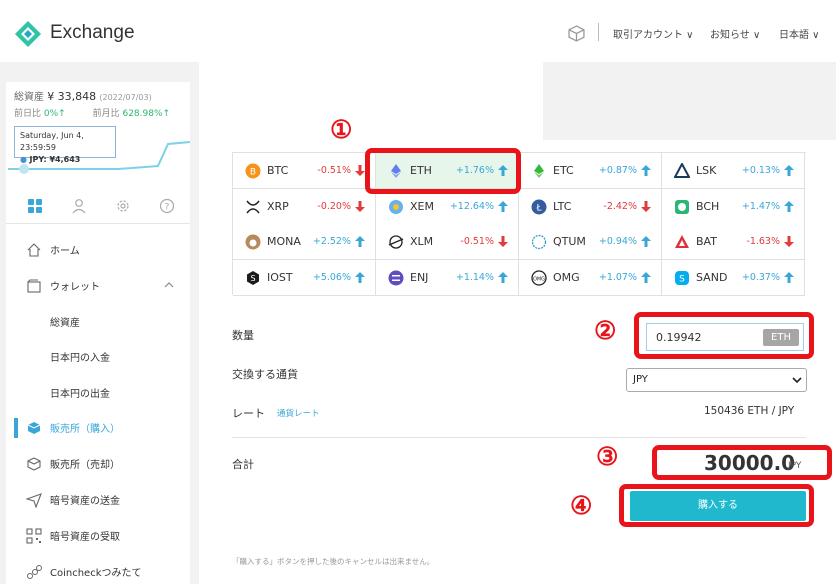  I want to click on coin-cell-lsk: LSK +0.13%, so click(733, 171).